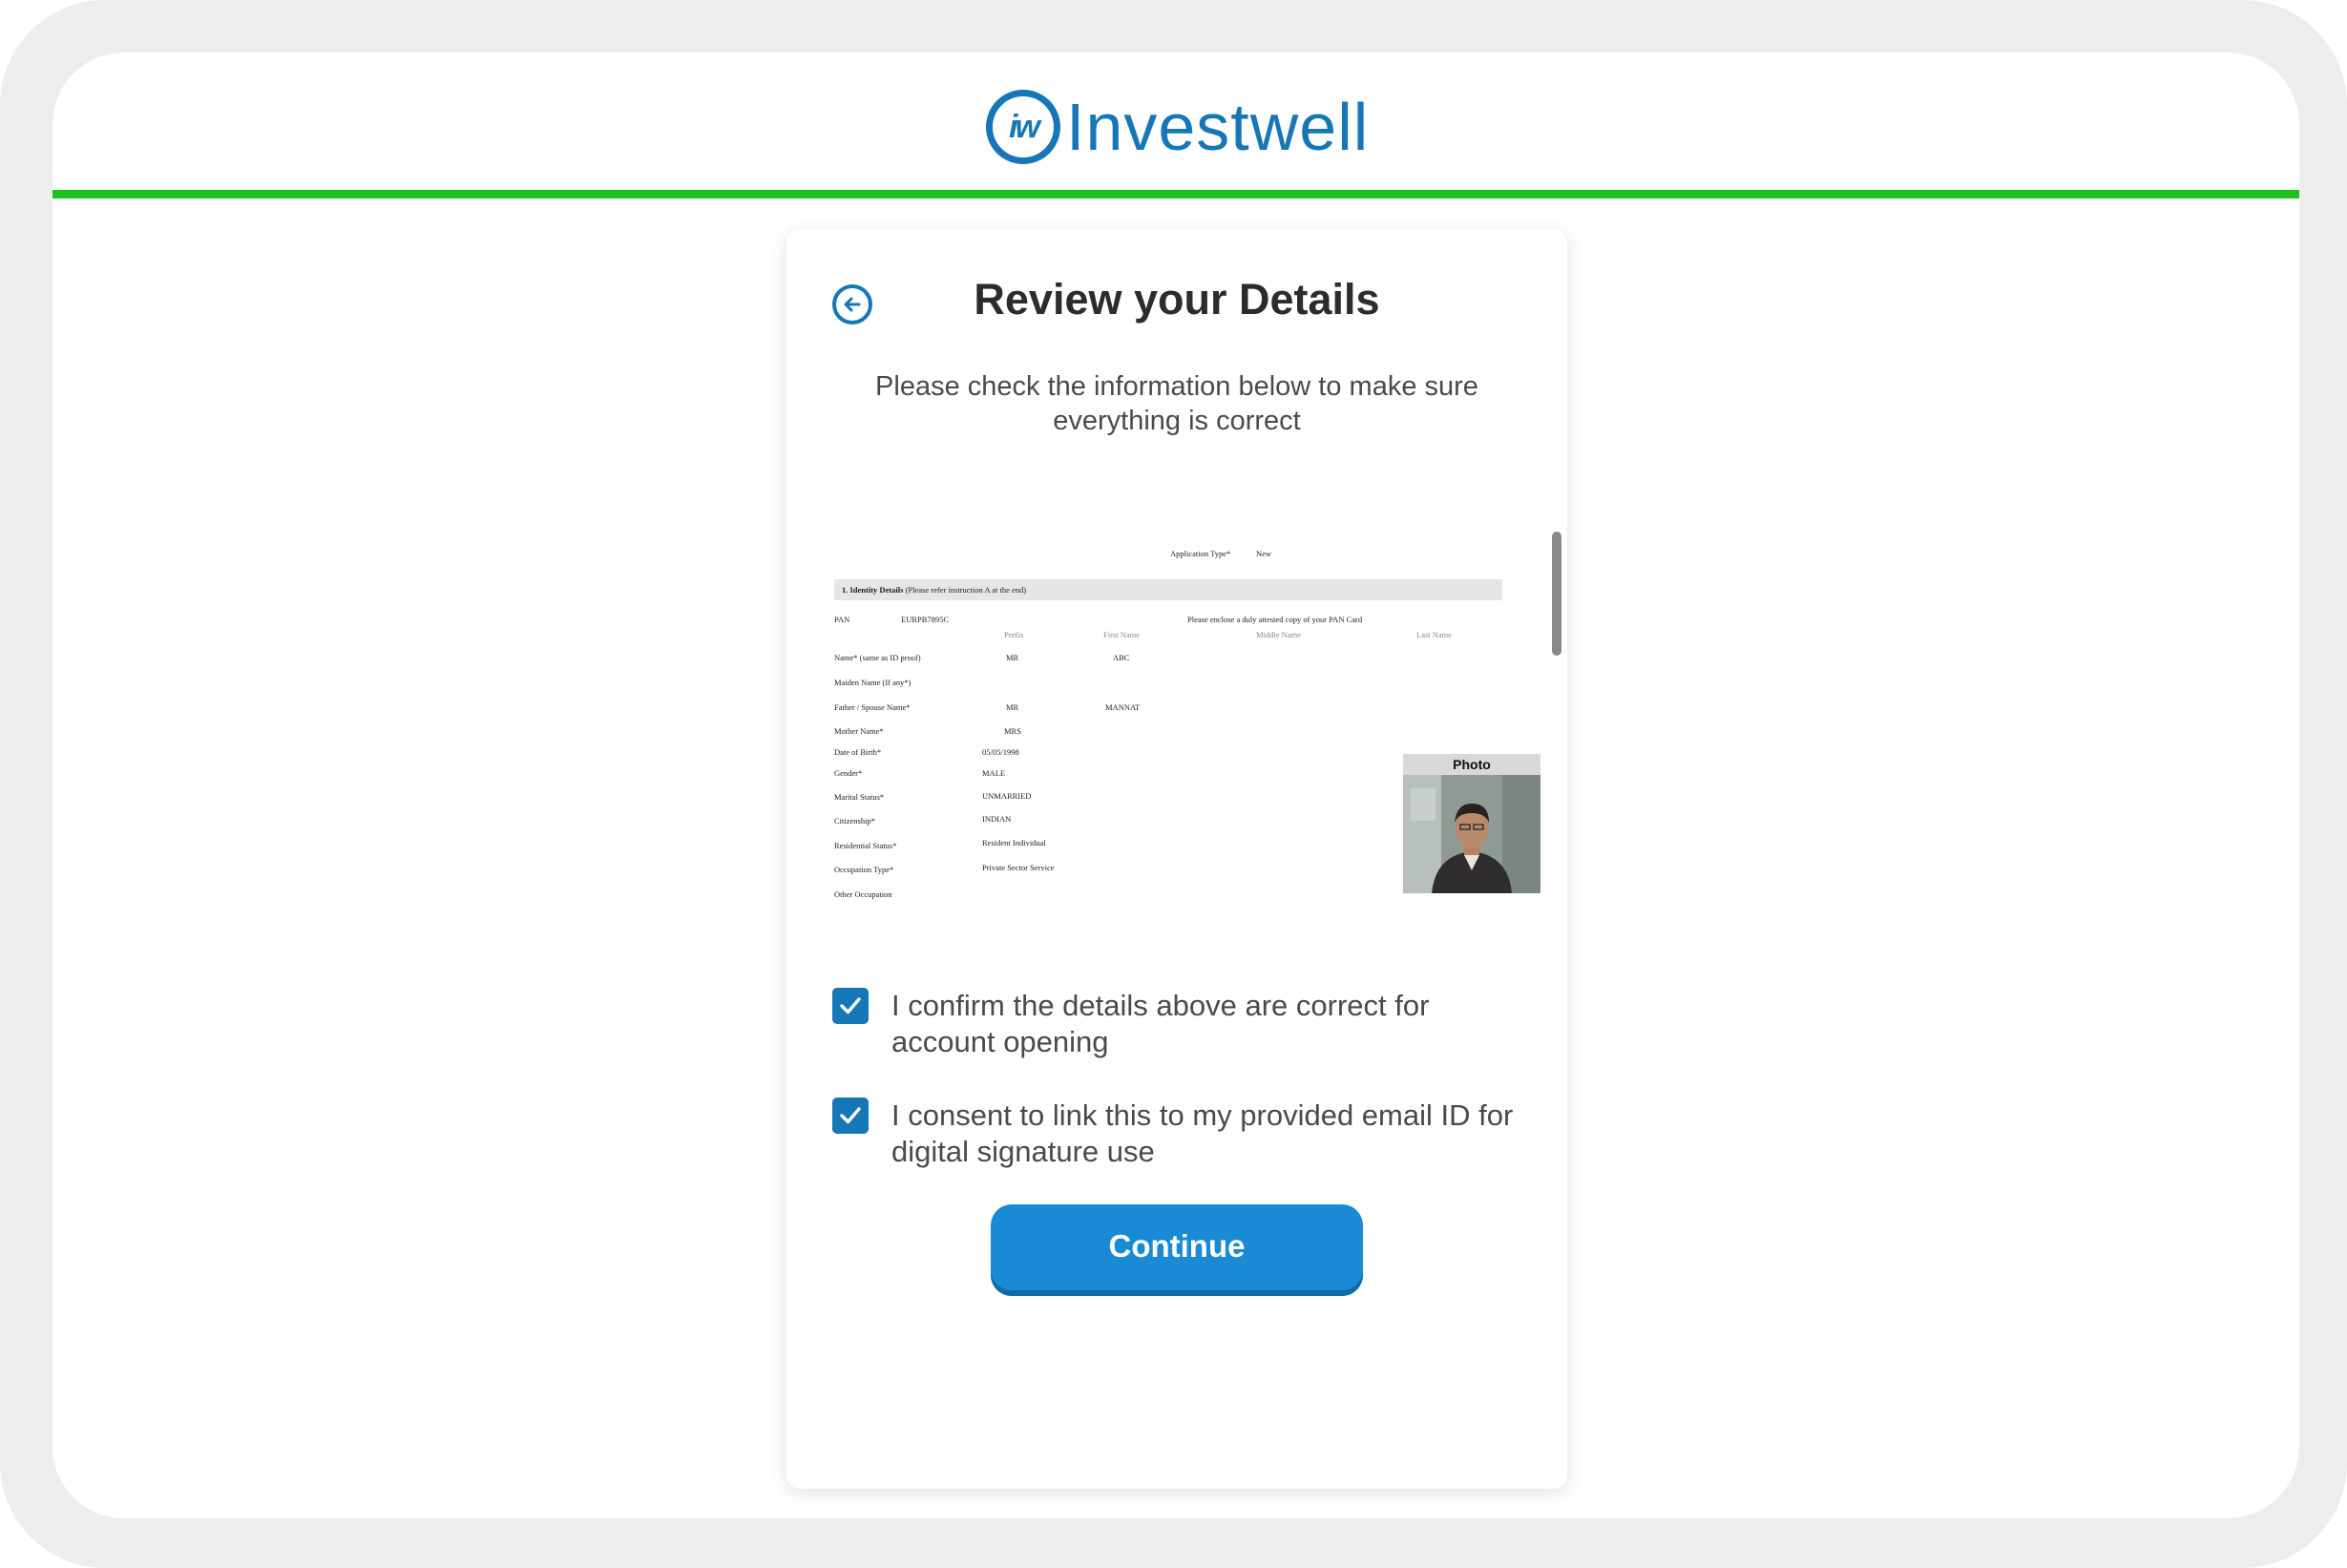 The width and height of the screenshot is (2347, 1568). I want to click on field-value: MALE, so click(994, 773).